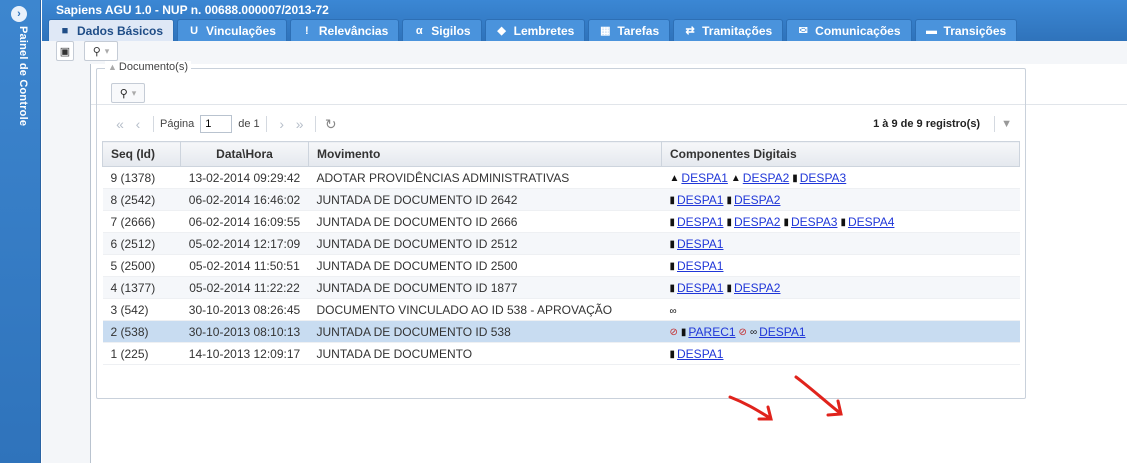 This screenshot has height=463, width=1127. I want to click on tab-tramitacoes: ⇄ Tramitações, so click(728, 30).